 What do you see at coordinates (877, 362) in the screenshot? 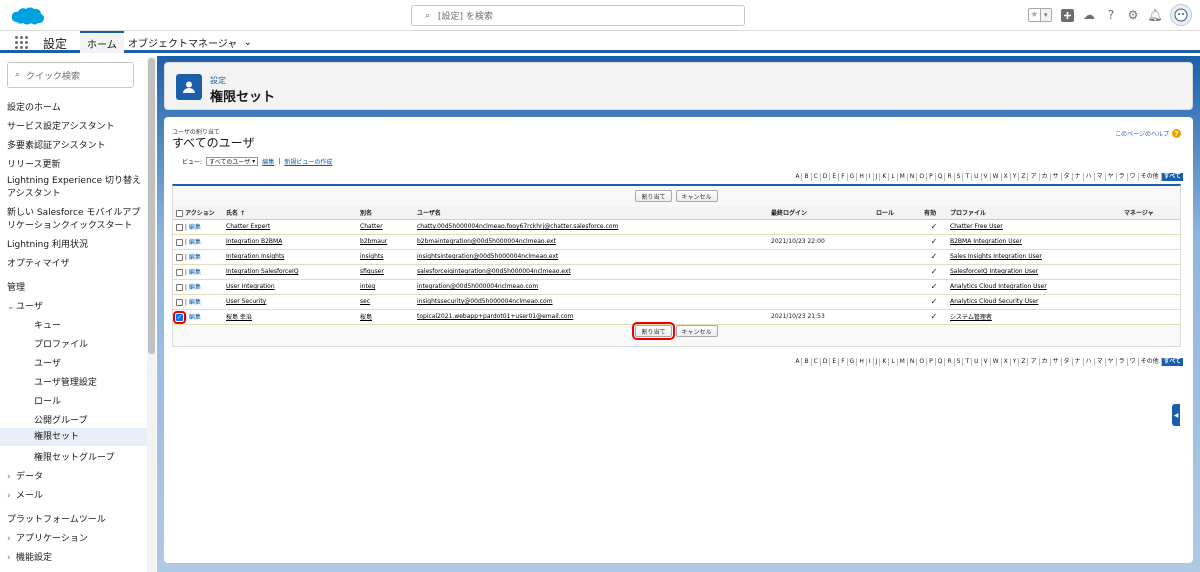
I see `alpha-filter-letter: J` at bounding box center [877, 362].